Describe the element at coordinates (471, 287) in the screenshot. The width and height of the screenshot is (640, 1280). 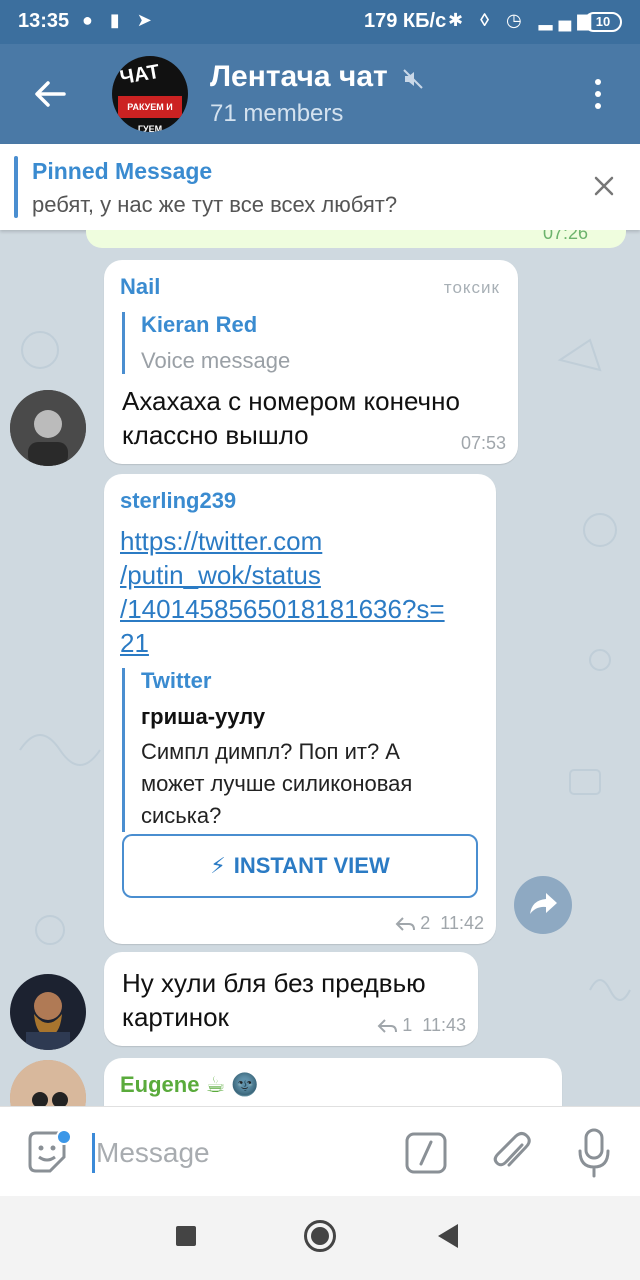
I see `admin-tag: токсик` at that location.